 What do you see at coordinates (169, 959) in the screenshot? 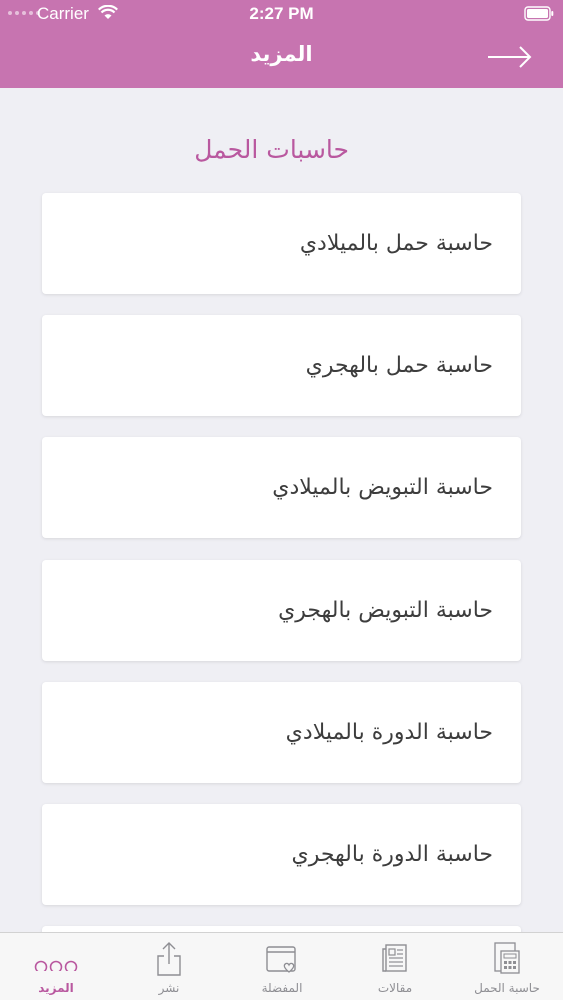
I see `share-icon` at bounding box center [169, 959].